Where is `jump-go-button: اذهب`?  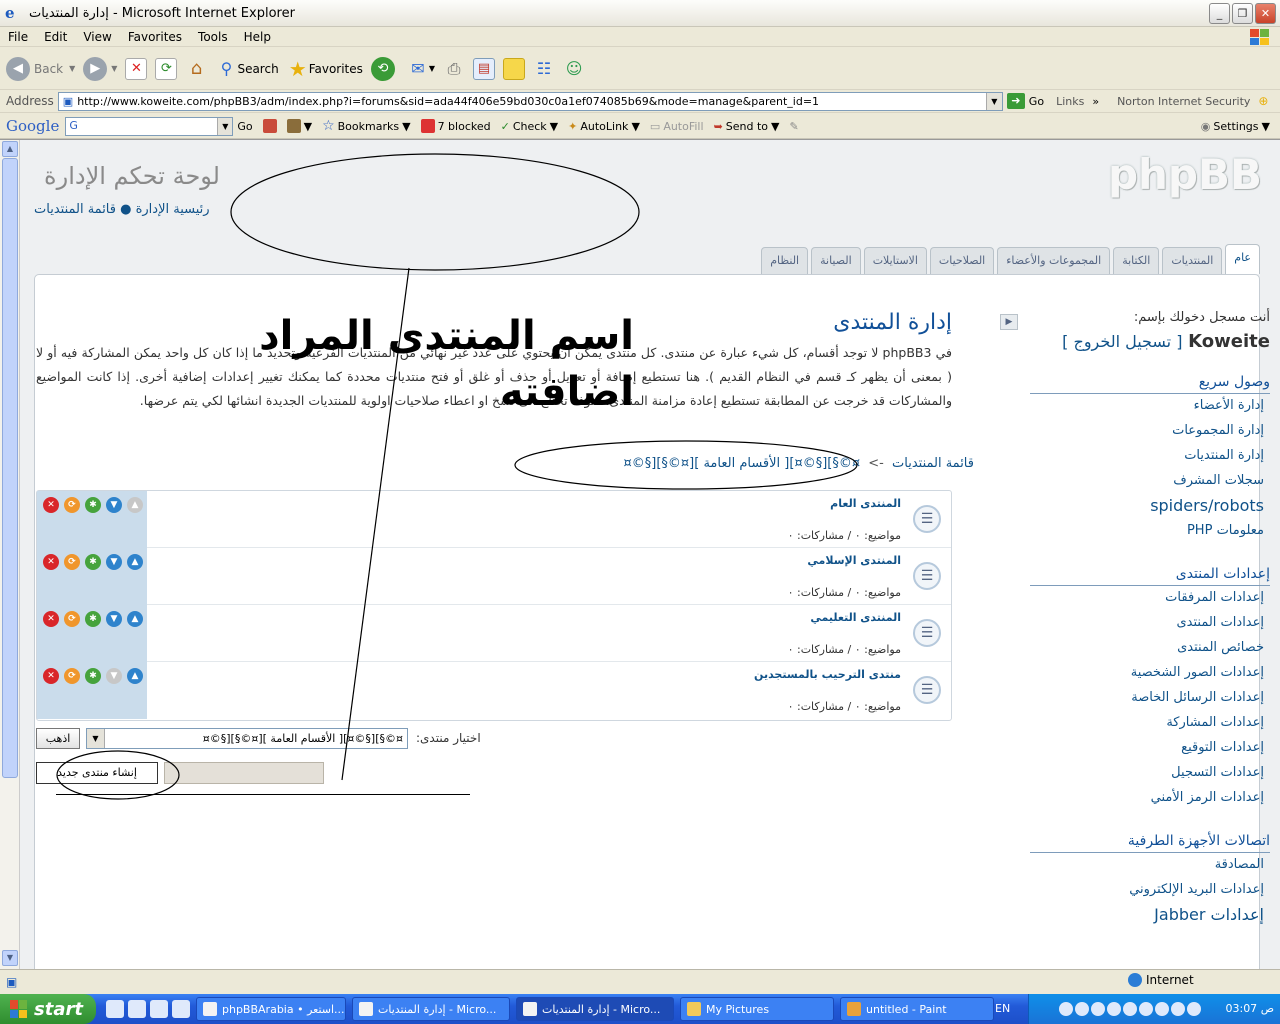
jump-go-button: اذهب is located at coordinates (58, 738).